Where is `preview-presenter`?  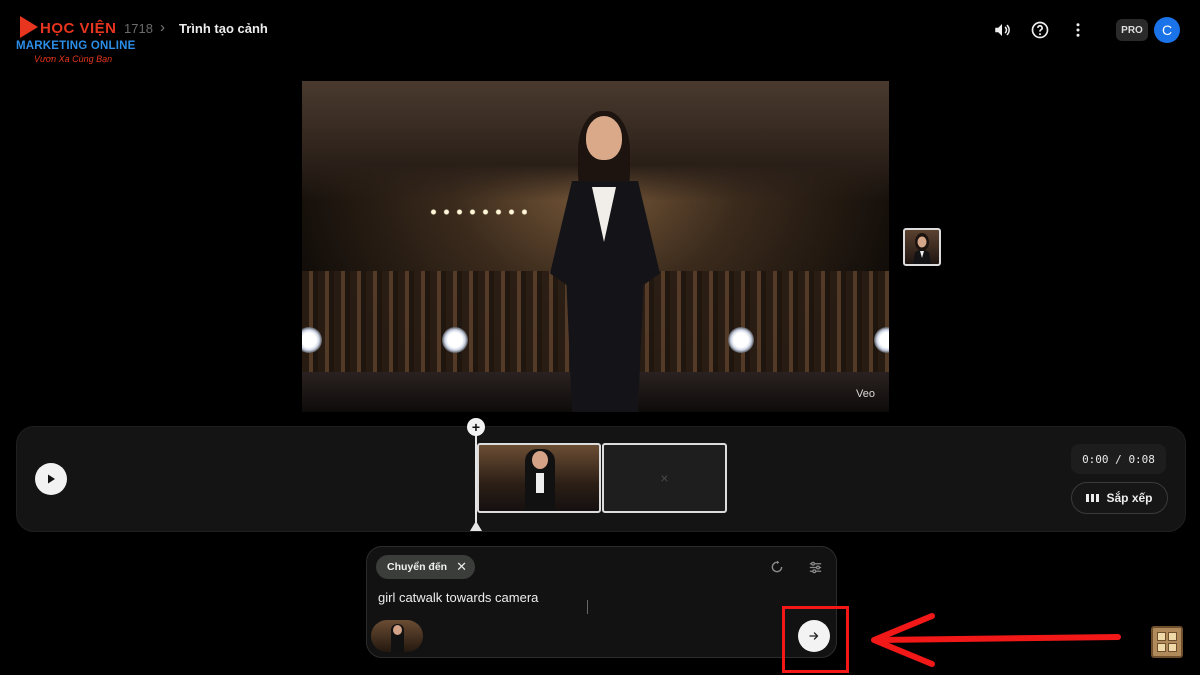 preview-presenter is located at coordinates (604, 261).